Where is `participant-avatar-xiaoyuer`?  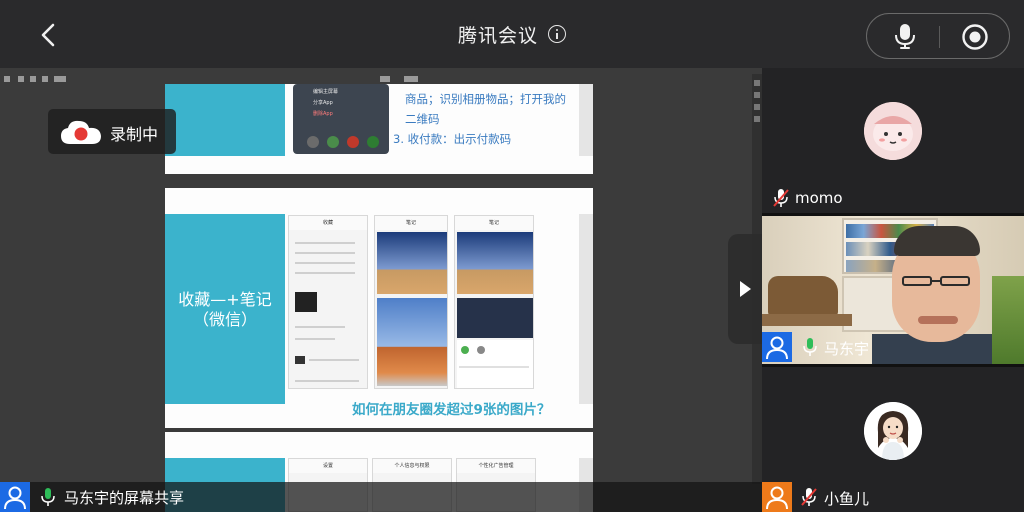 participant-avatar-xiaoyuer is located at coordinates (893, 431).